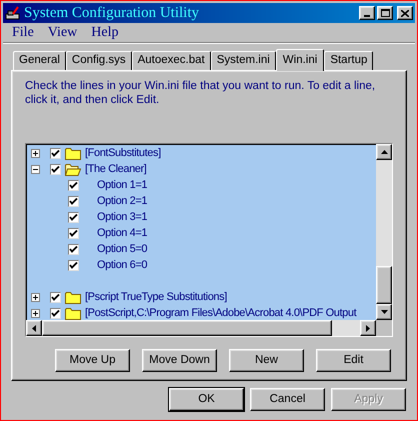 The image size is (418, 421). I want to click on dialog-button: Cancel, so click(287, 399).